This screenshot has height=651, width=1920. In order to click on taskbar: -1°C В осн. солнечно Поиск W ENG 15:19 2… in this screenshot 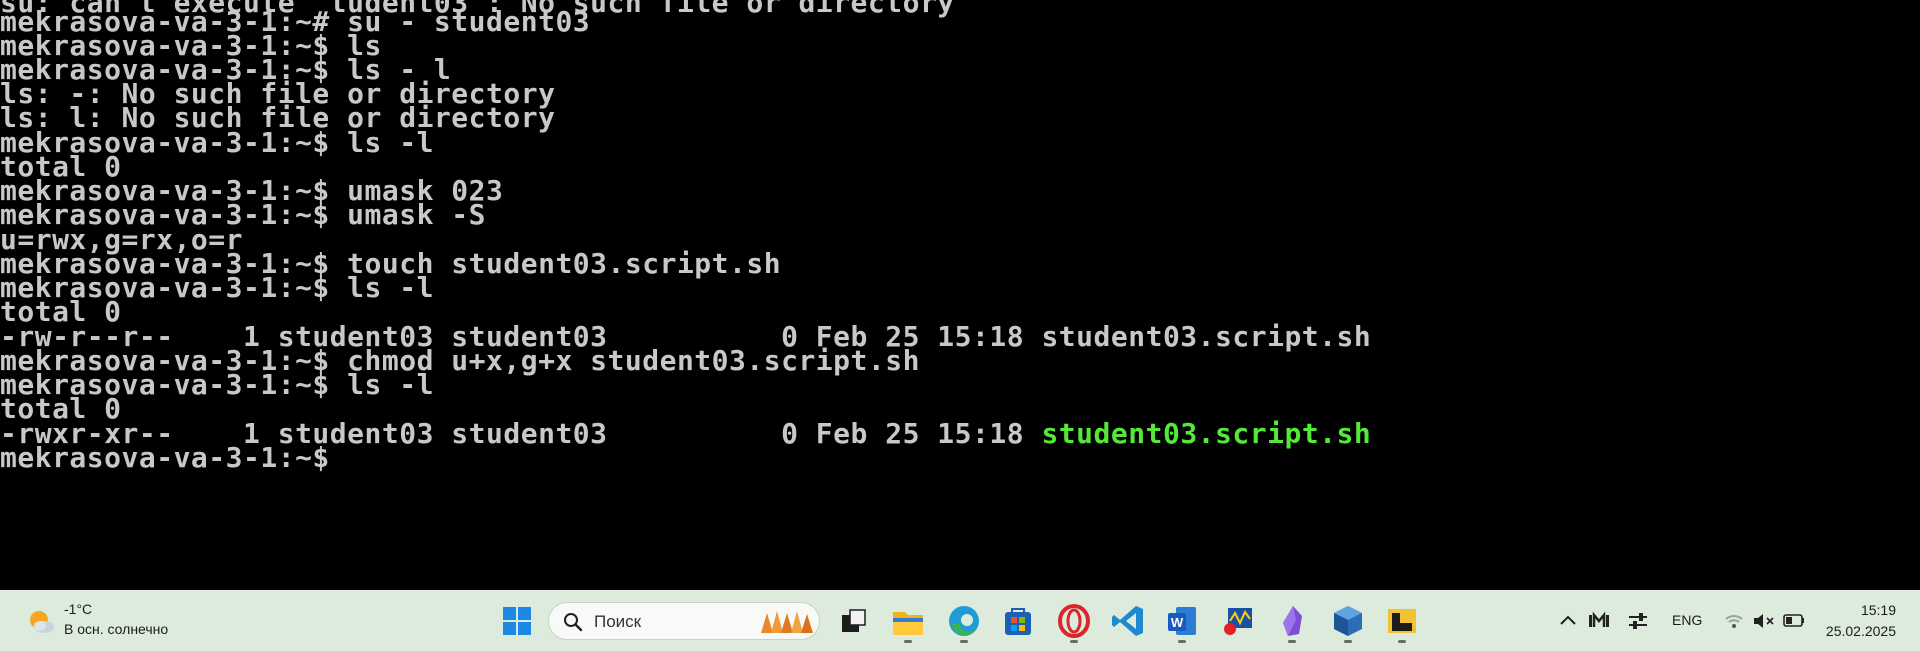, I will do `click(960, 620)`.